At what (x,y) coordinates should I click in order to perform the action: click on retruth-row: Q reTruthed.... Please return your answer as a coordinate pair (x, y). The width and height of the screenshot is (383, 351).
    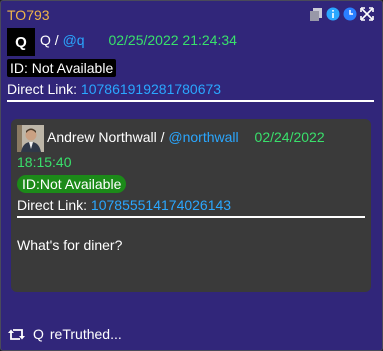
    Looking at the image, I should click on (65, 334).